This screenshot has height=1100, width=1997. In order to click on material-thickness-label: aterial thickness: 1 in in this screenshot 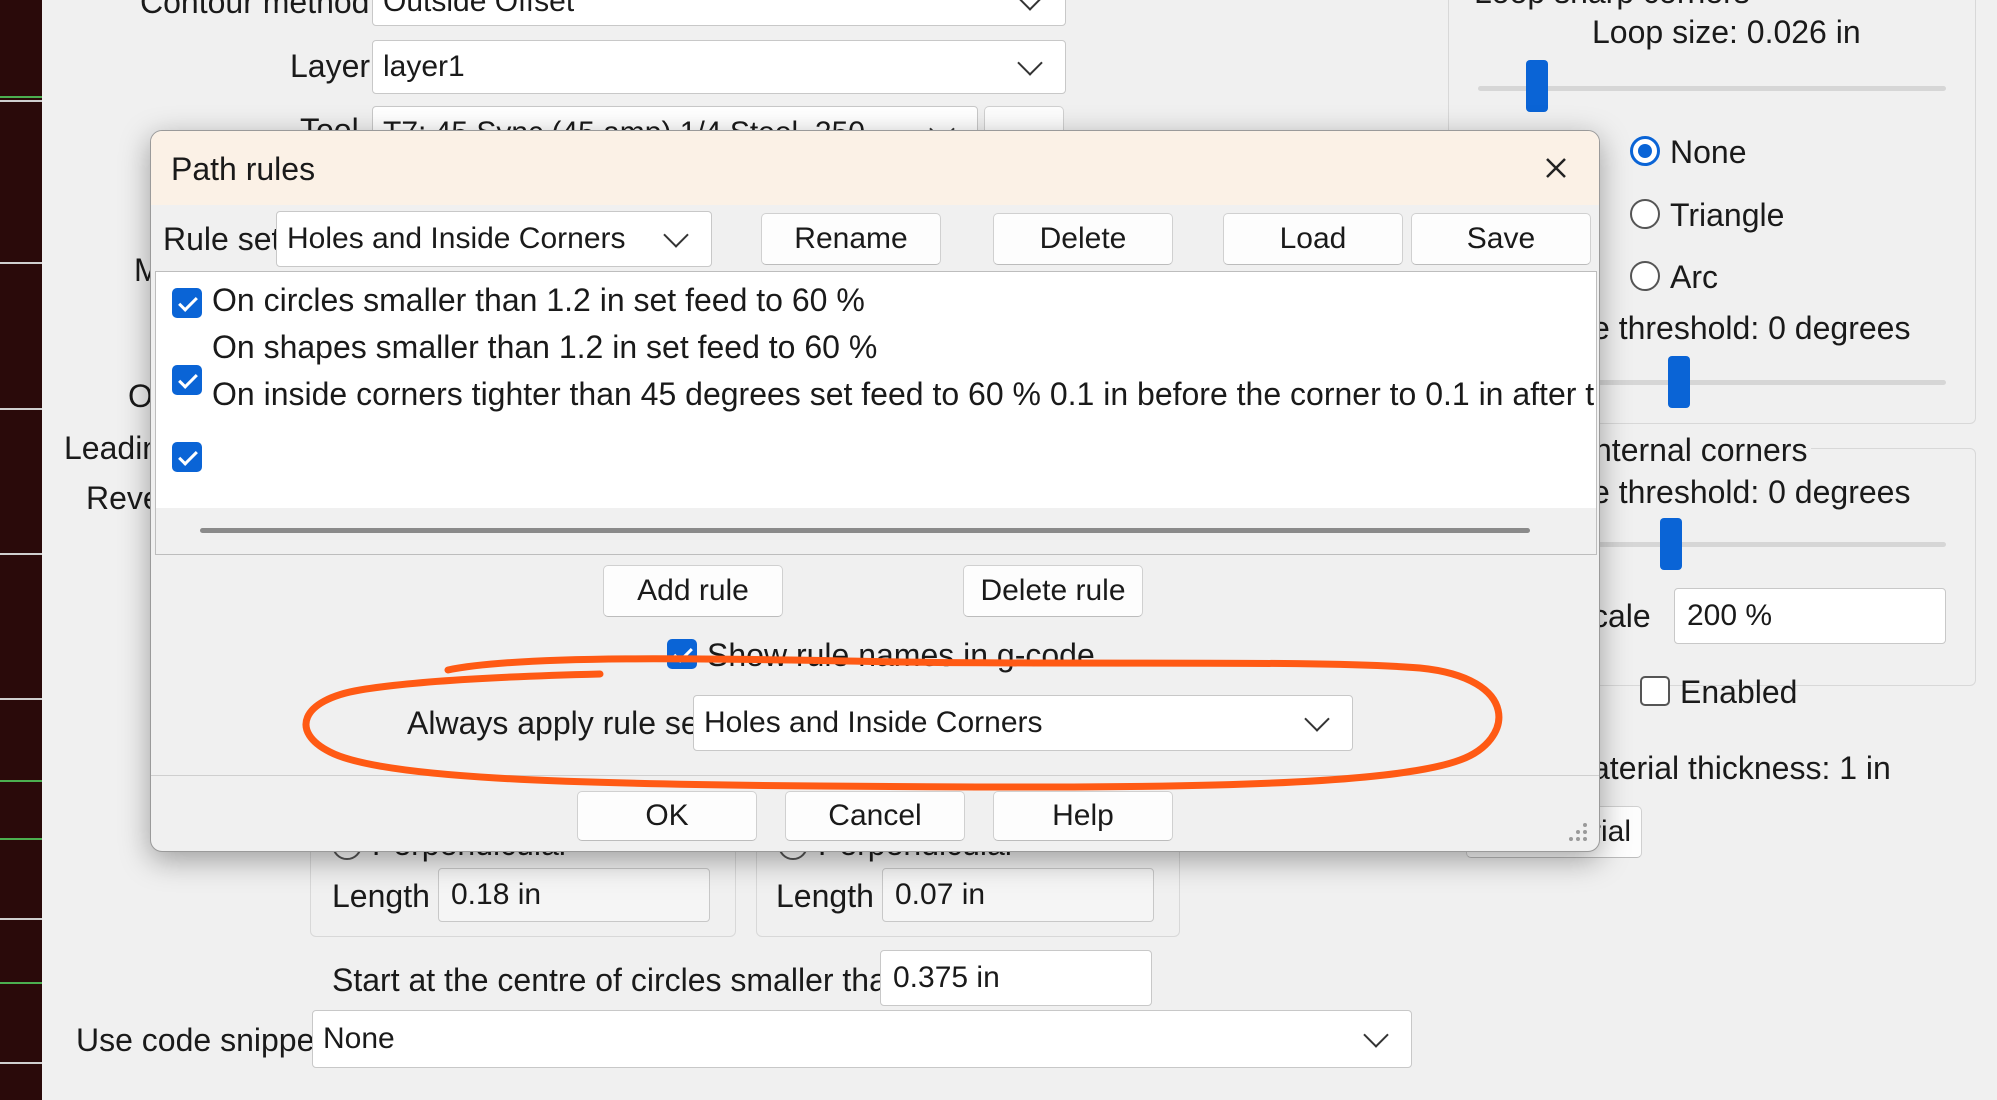, I will do `click(1741, 768)`.